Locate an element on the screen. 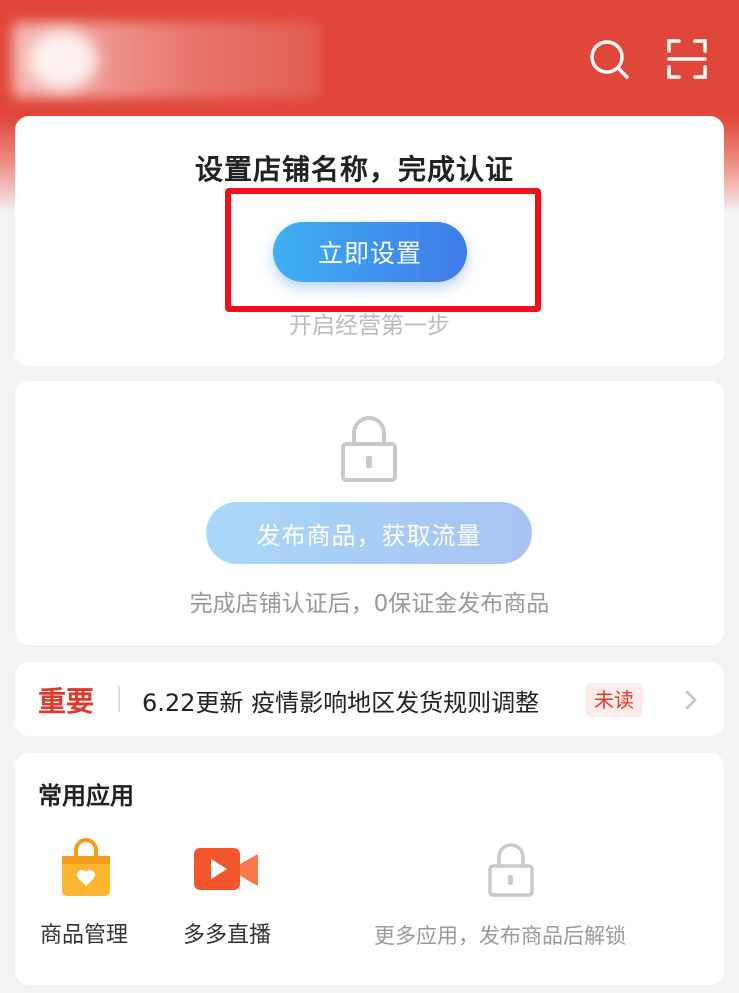 Image resolution: width=739 pixels, height=993 pixels. important-tag: 重要 is located at coordinates (66, 701).